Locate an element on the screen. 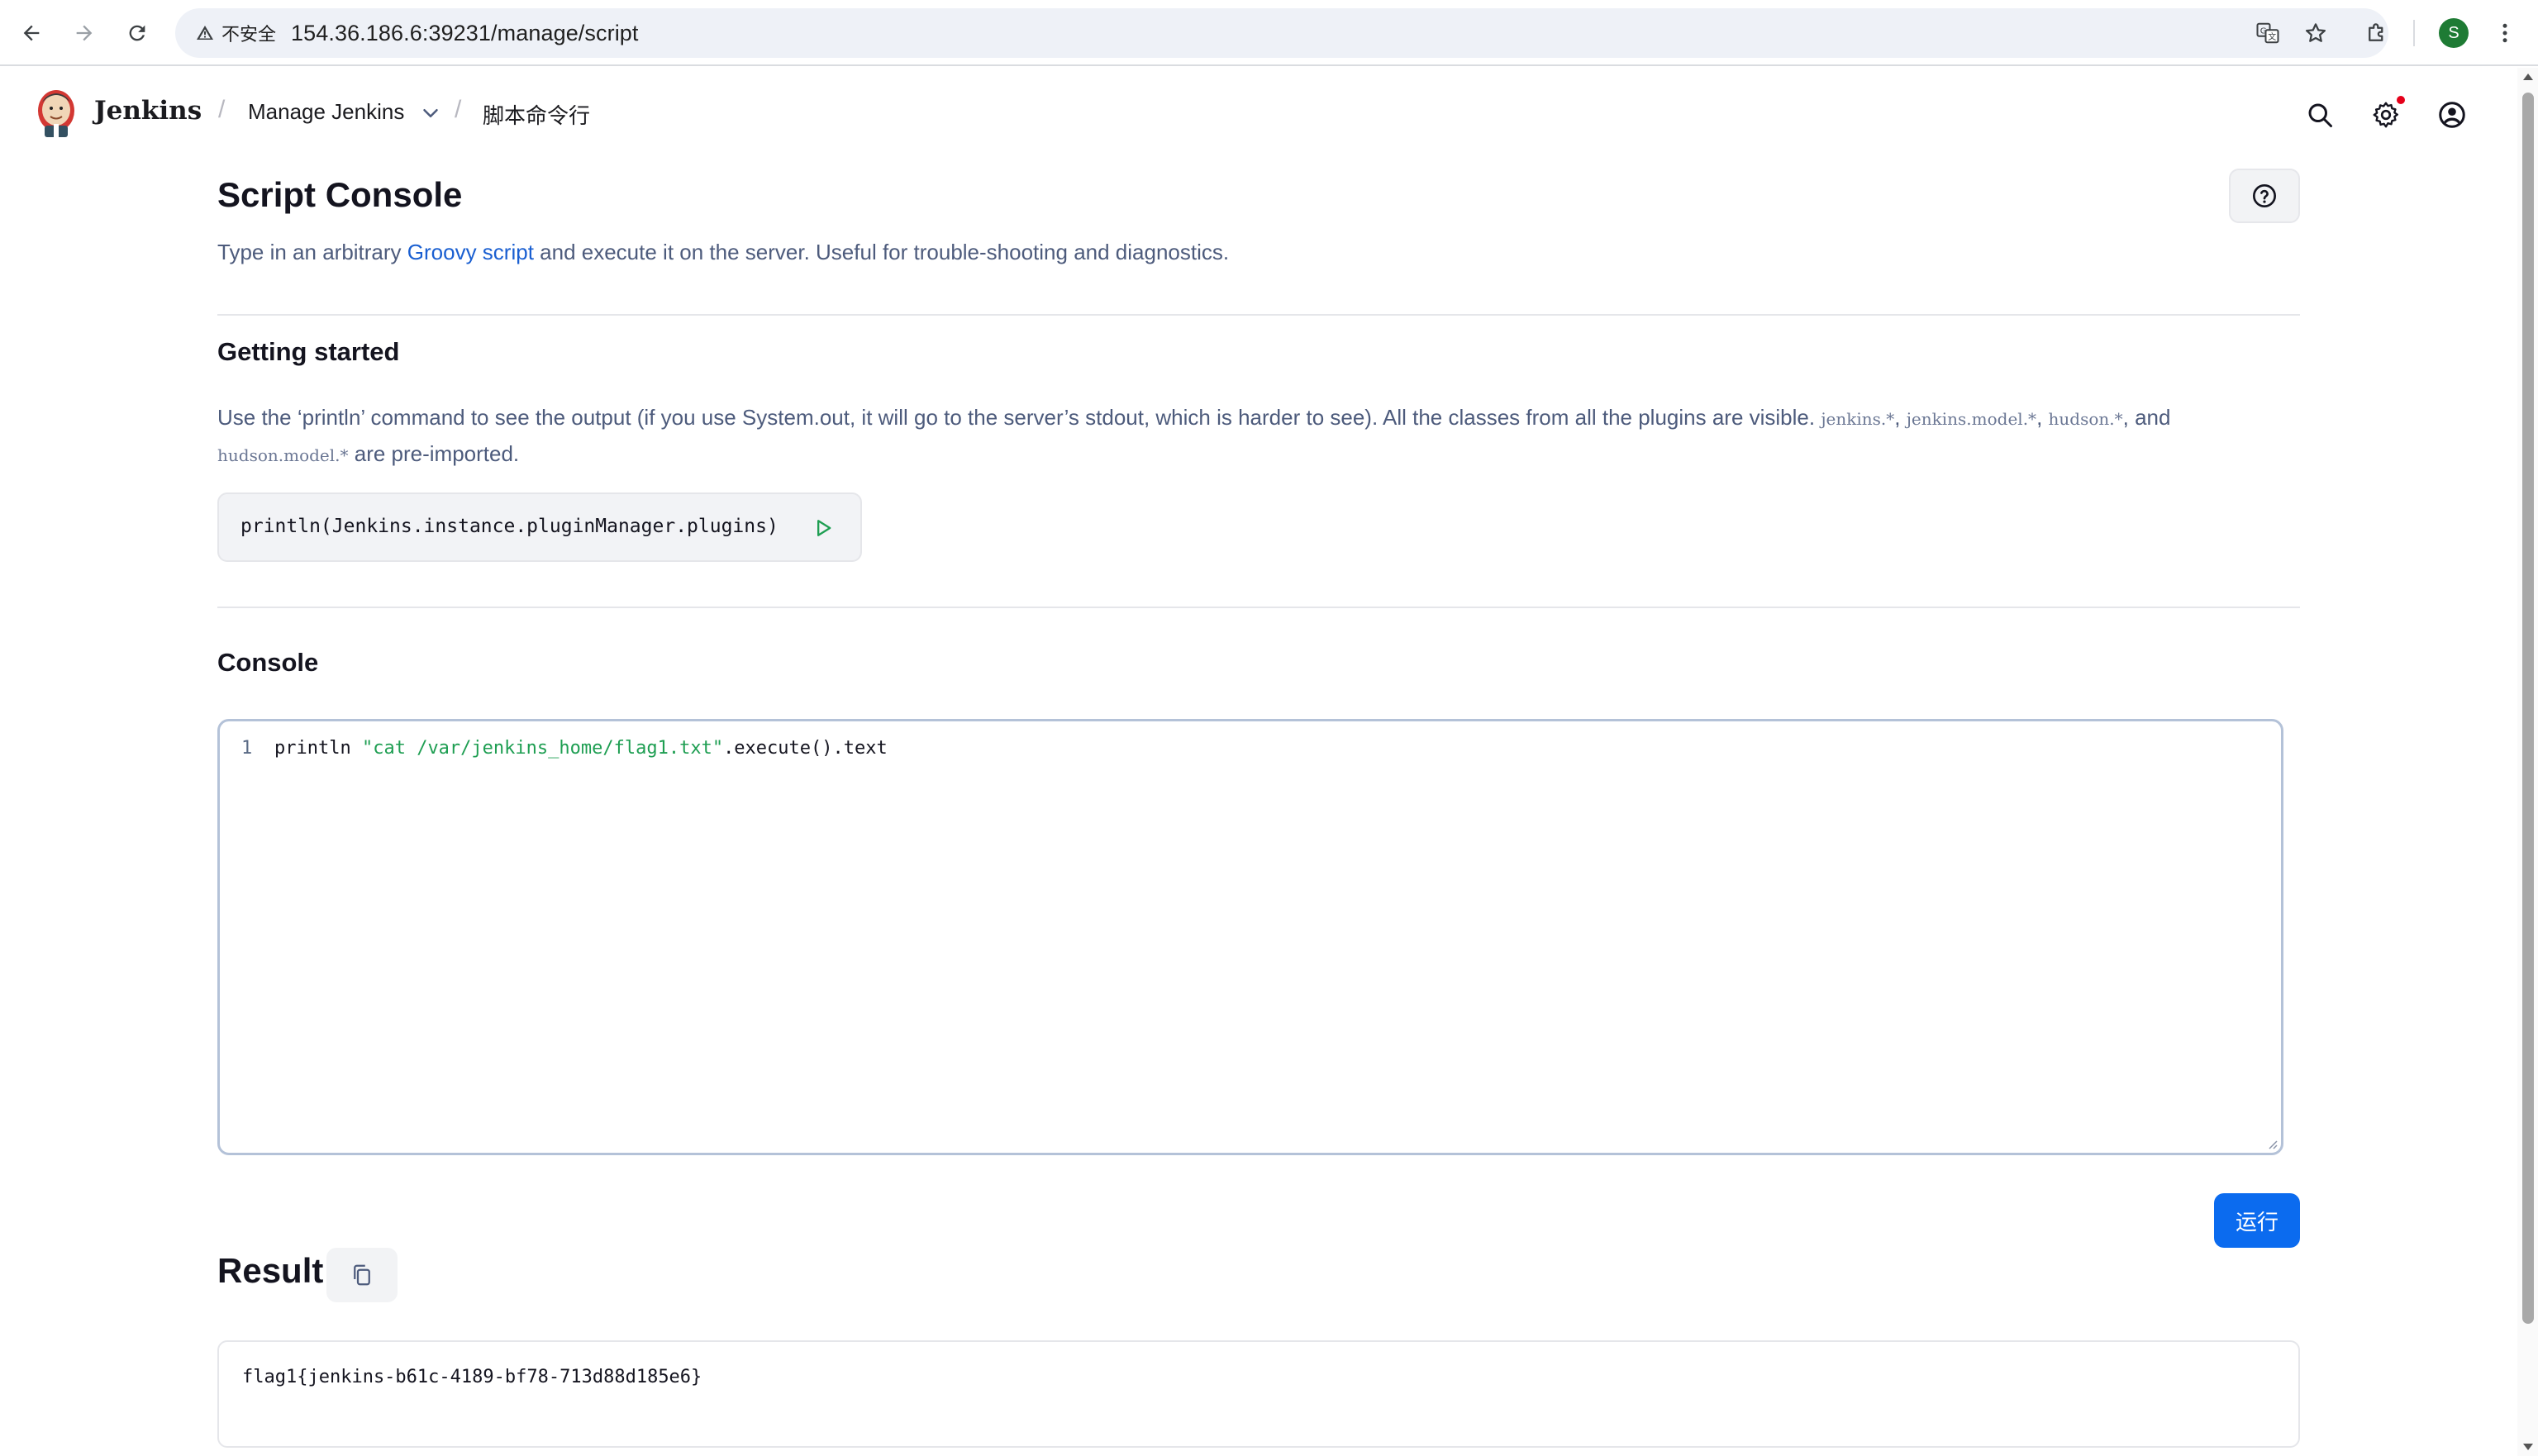  breadcrumb-manage-jenkins: Manage Jenkins is located at coordinates (326, 112).